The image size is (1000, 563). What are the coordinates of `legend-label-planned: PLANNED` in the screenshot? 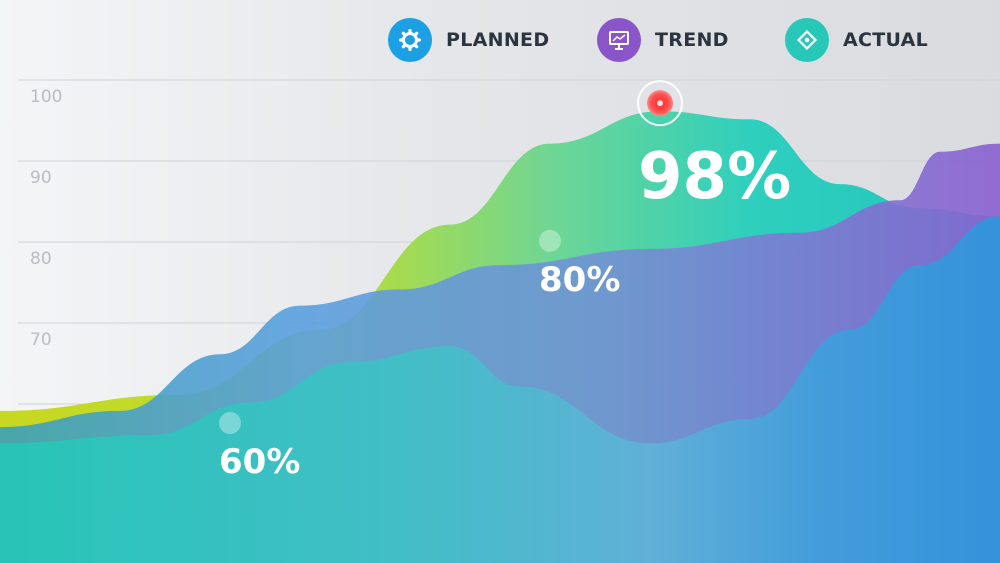 It's located at (498, 40).